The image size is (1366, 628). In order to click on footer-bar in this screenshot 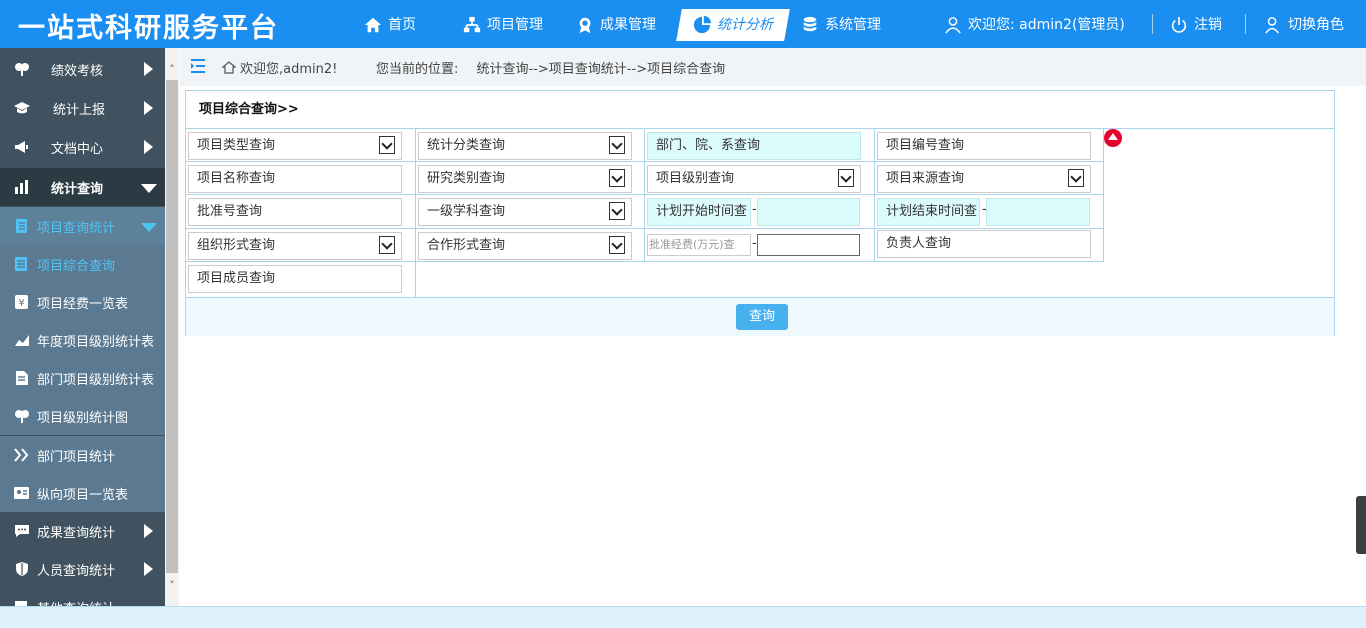, I will do `click(683, 617)`.